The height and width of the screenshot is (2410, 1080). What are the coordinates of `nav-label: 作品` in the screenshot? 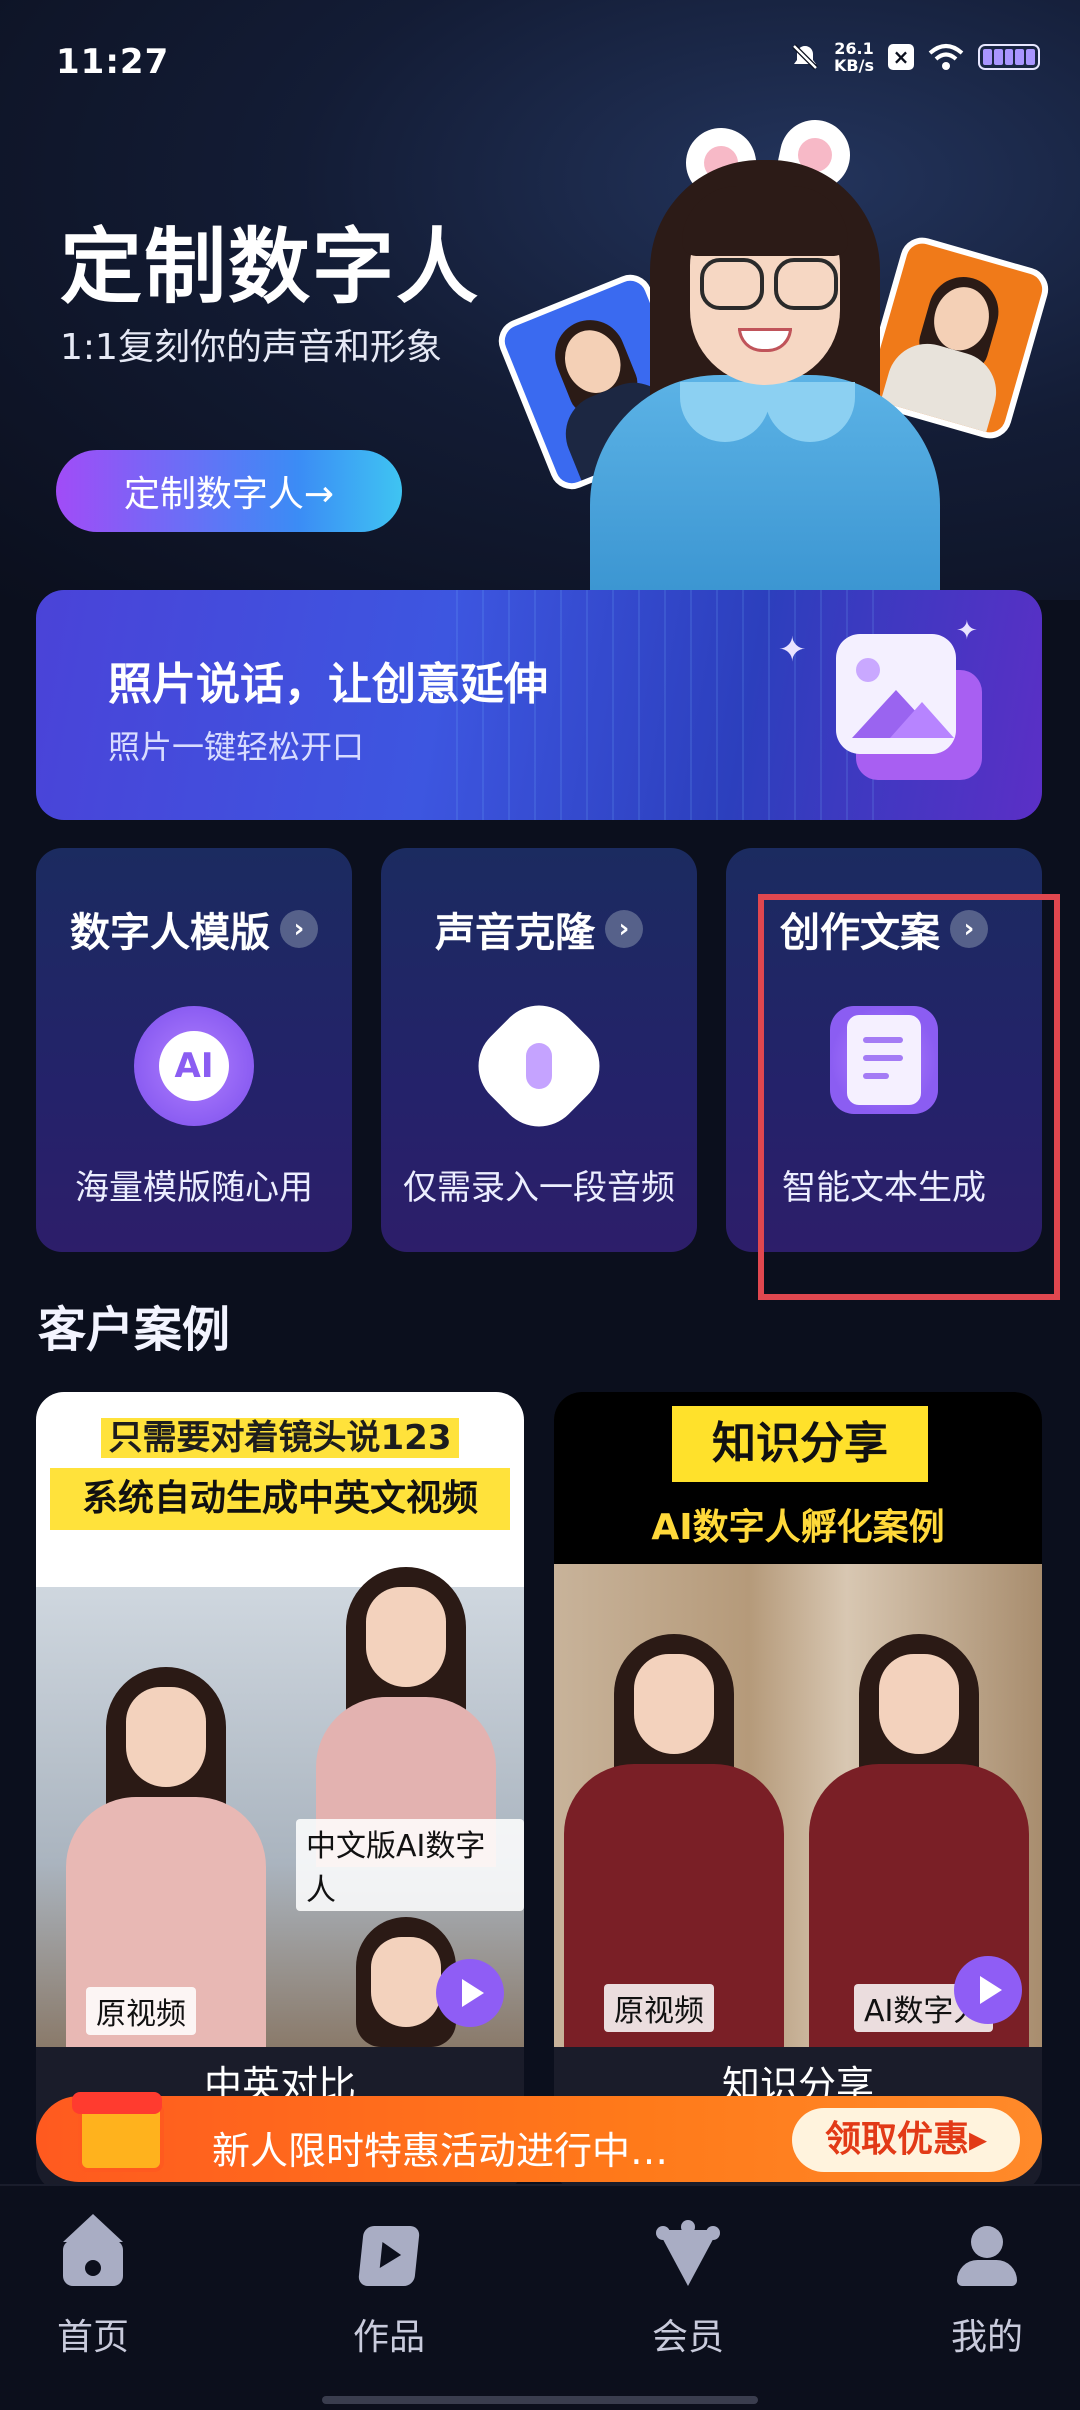 It's located at (388, 2337).